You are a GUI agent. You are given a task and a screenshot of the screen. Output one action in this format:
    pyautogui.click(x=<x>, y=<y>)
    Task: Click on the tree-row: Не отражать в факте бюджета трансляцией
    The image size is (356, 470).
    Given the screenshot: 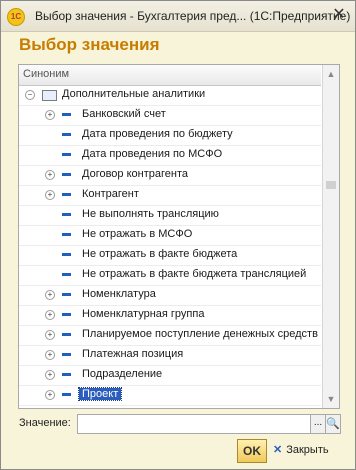 What is the action you would take?
    pyautogui.click(x=170, y=276)
    